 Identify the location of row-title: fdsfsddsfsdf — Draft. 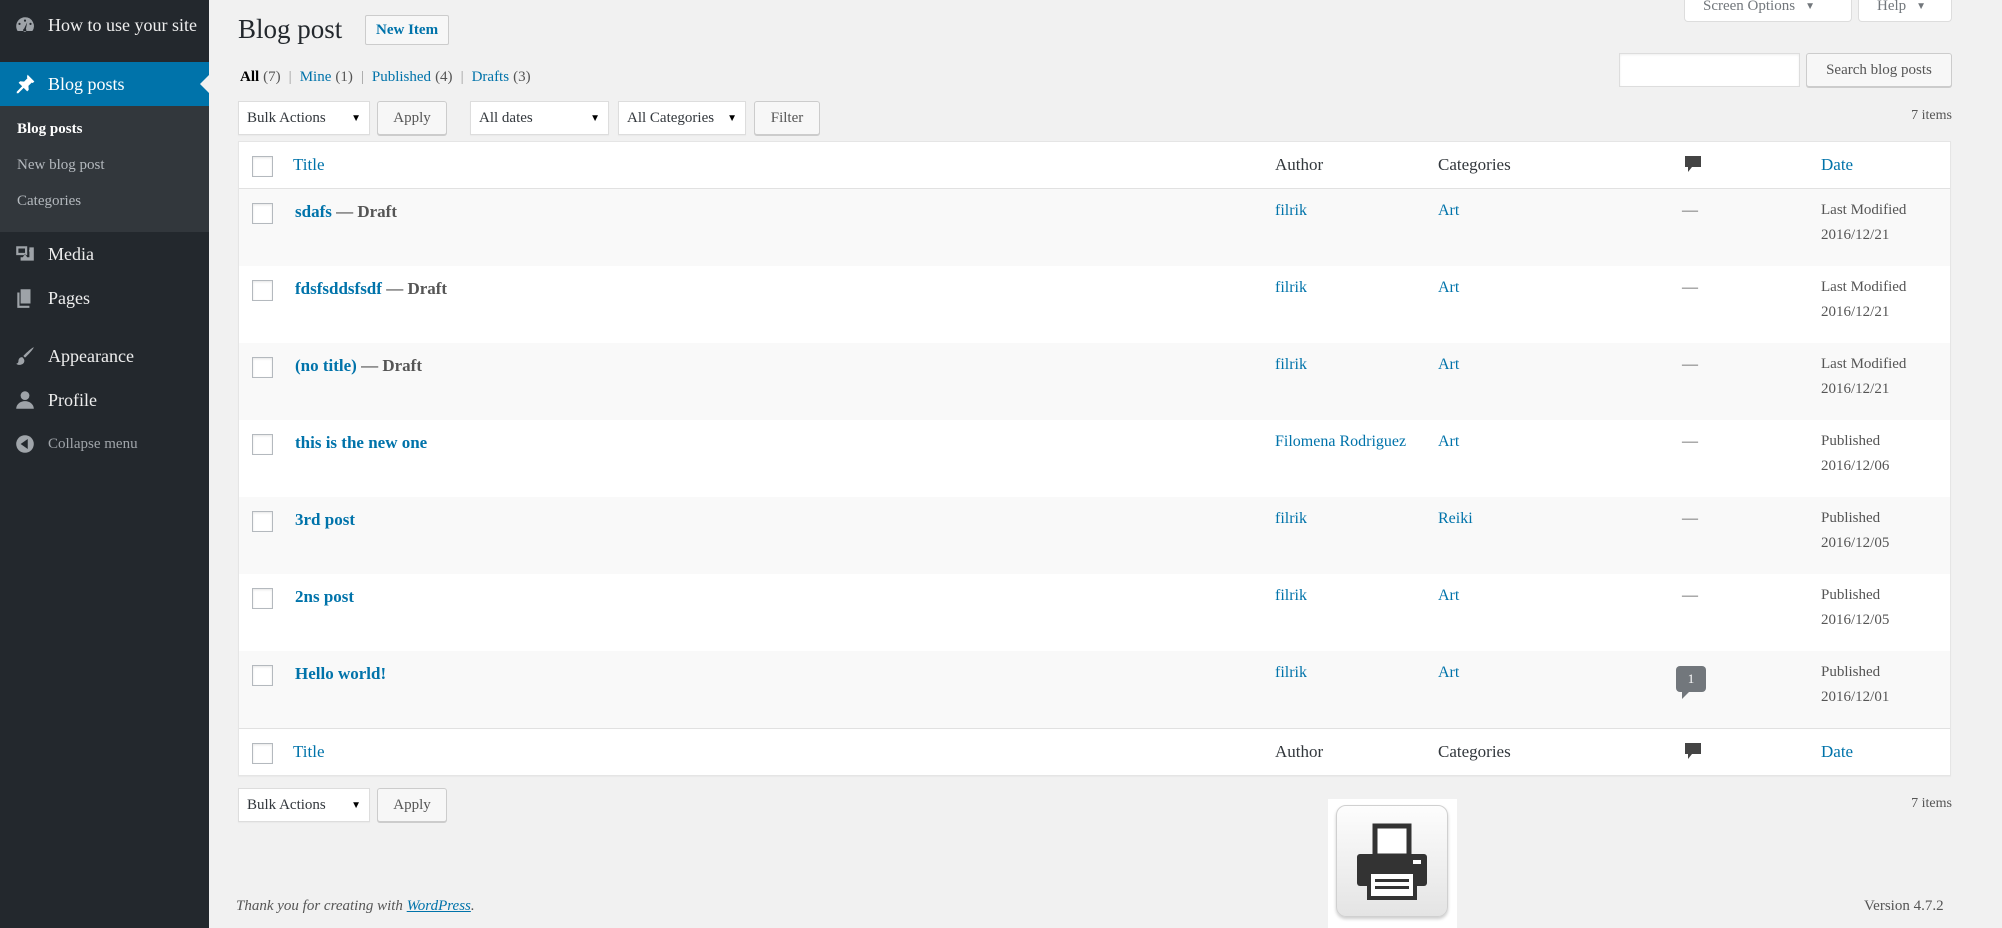
(371, 289).